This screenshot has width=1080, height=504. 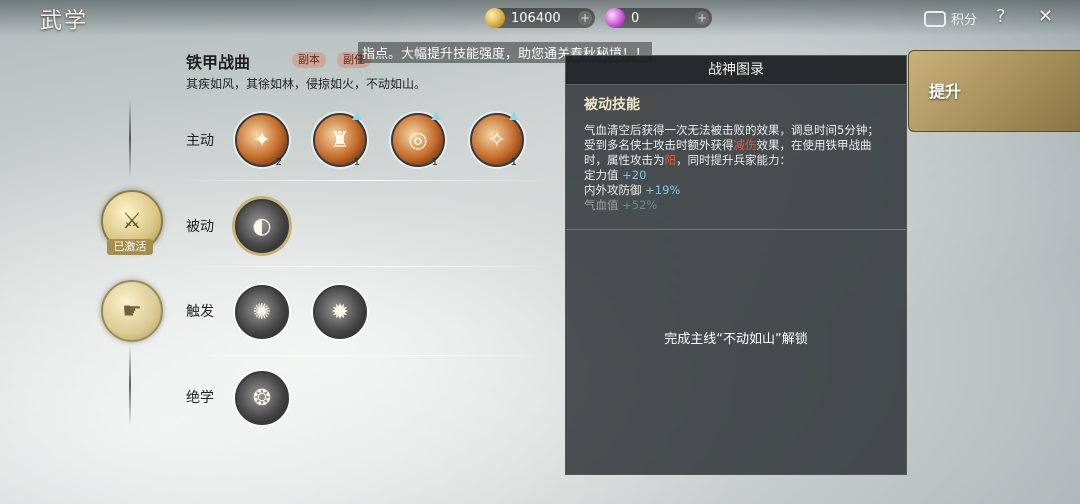 I want to click on page-title: 武学, so click(x=64, y=21).